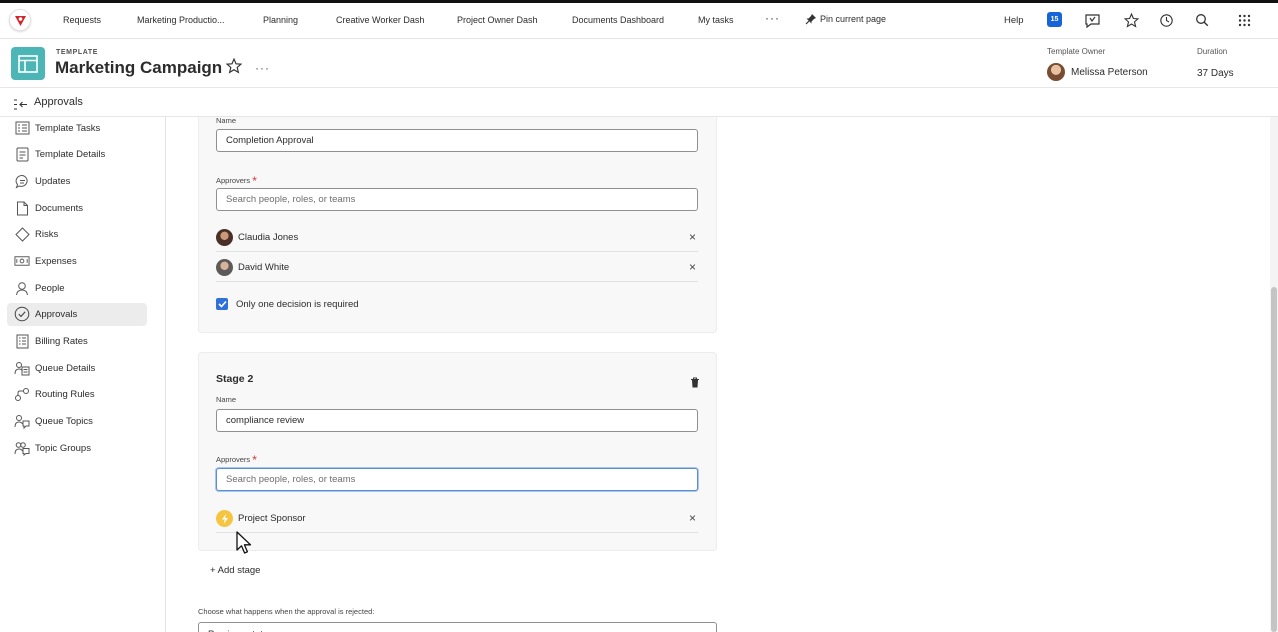  What do you see at coordinates (457, 479) in the screenshot?
I see `stage-2-approvers-search-input: Search people, roles, or teams` at bounding box center [457, 479].